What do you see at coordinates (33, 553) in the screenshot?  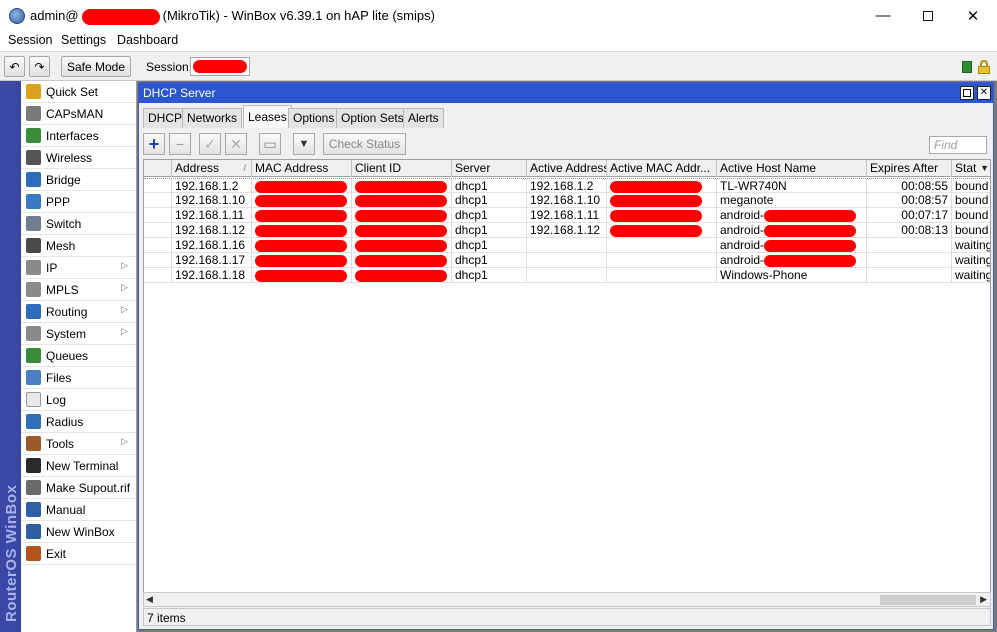 I see `exit-icon` at bounding box center [33, 553].